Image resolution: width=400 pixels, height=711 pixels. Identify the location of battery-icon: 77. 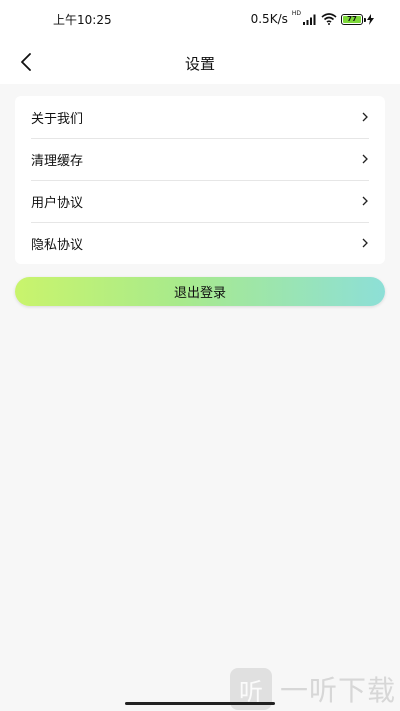
(353, 19).